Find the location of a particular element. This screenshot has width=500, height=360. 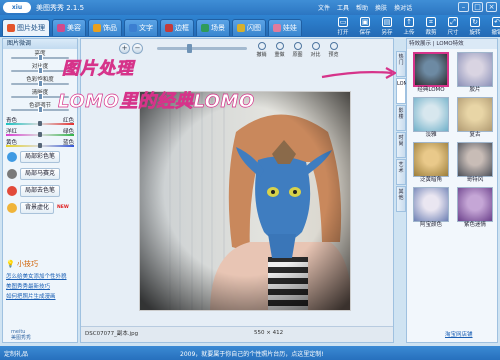

menu-dialog: 换对话 is located at coordinates (403, 7).